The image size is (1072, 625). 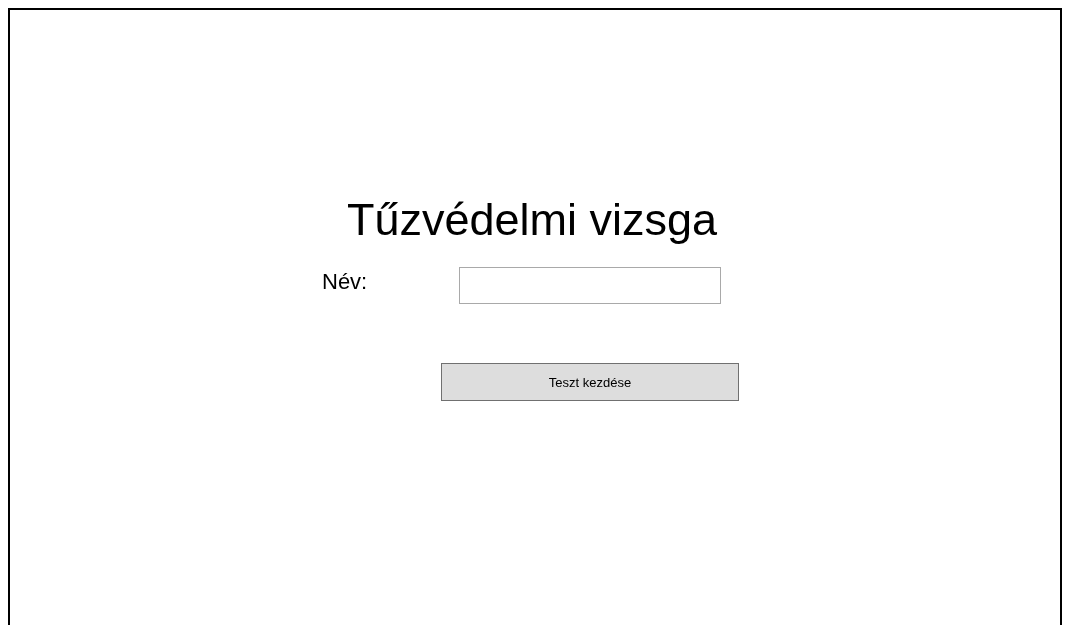 I want to click on page-title: Tűzvédelmi vizsga, so click(x=532, y=220).